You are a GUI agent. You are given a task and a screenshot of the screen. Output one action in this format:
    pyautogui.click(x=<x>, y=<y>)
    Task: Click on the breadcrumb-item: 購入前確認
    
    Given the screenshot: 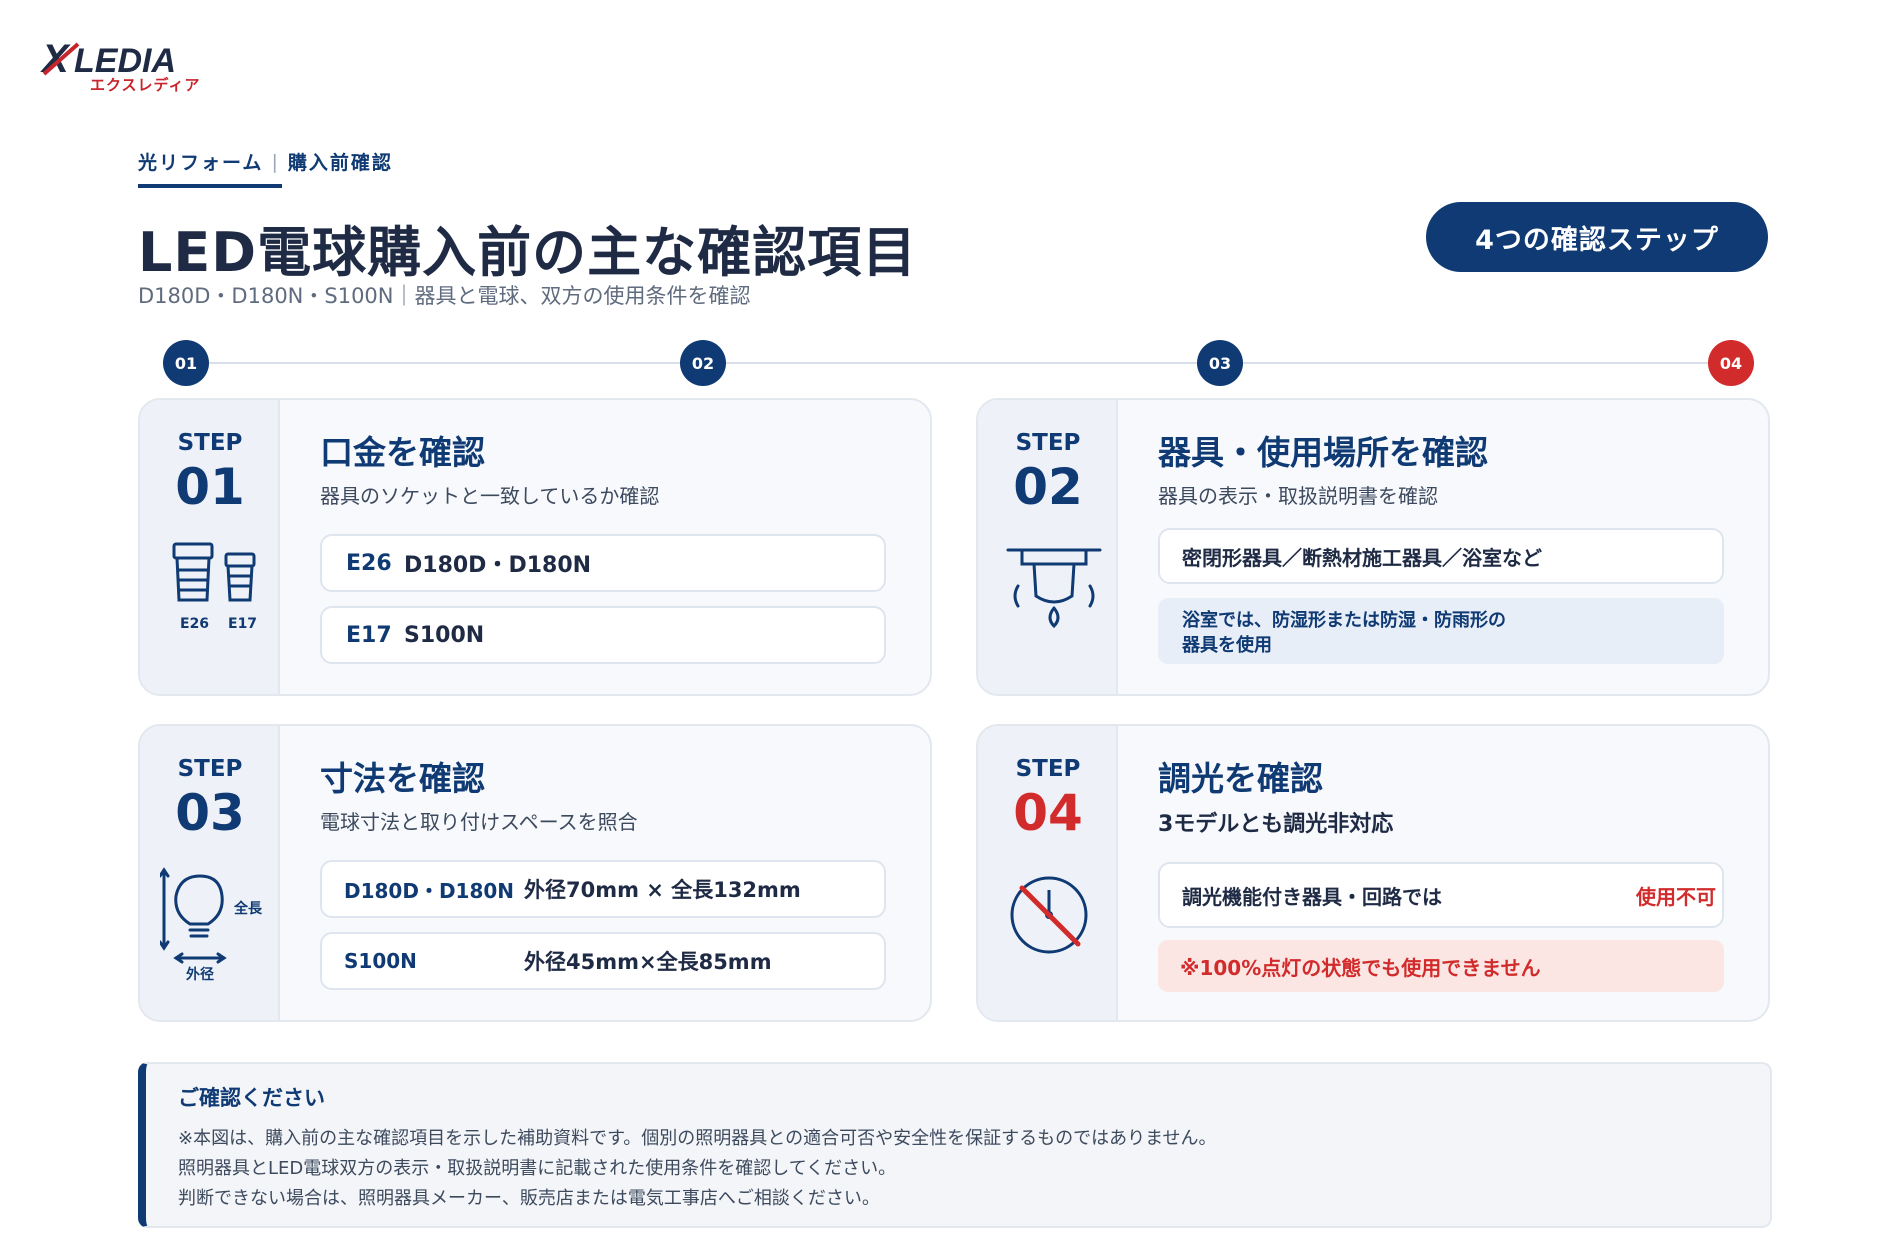 What is the action you would take?
    pyautogui.click(x=340, y=161)
    